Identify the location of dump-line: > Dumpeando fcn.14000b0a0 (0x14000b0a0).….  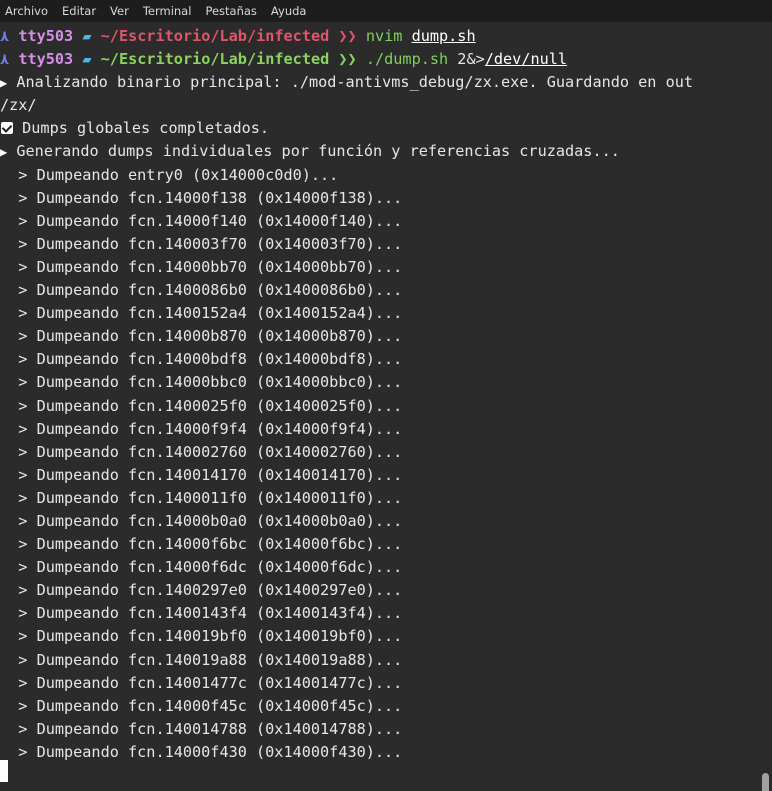
(201, 520).